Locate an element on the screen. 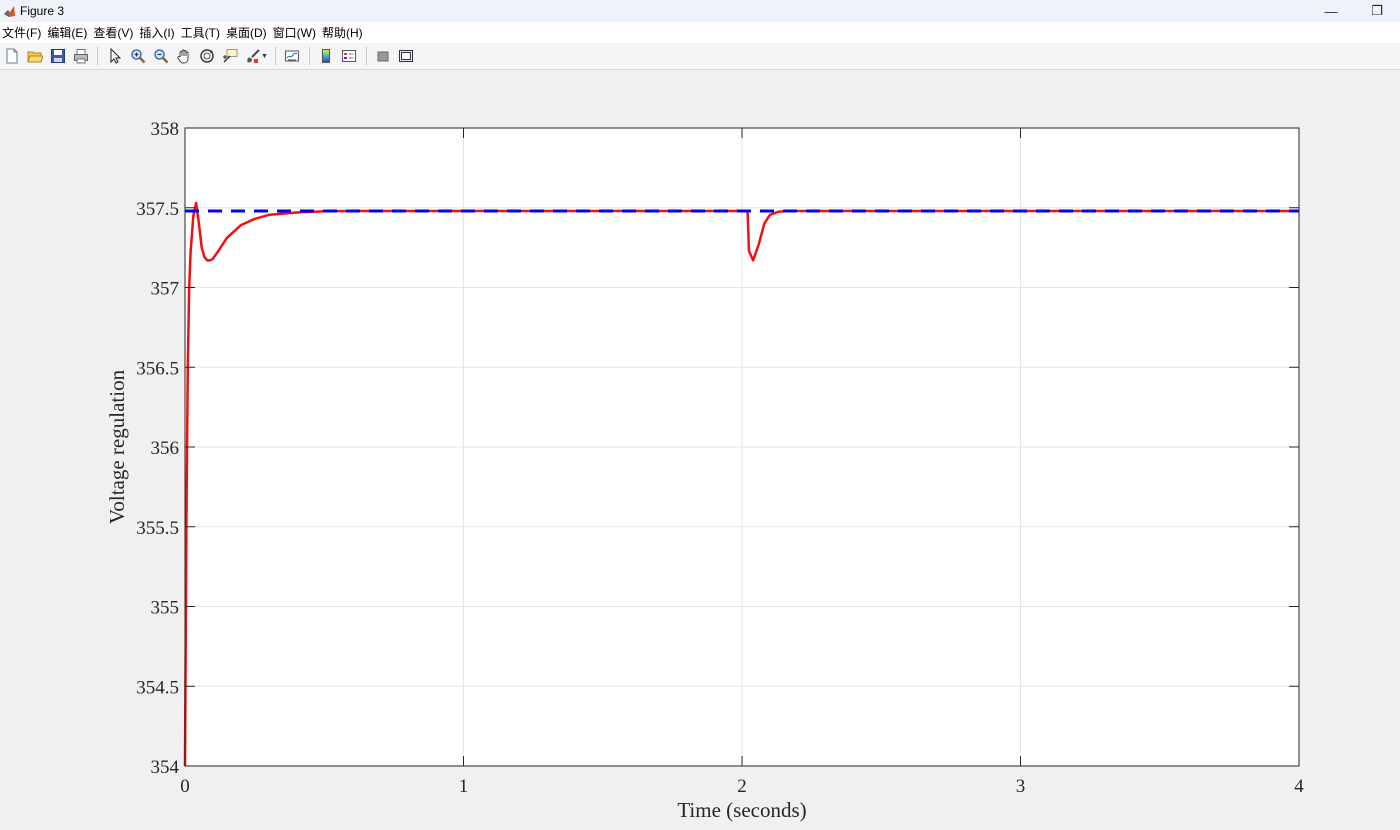  brush-dropdown-icon: ▼ is located at coordinates (264, 56).